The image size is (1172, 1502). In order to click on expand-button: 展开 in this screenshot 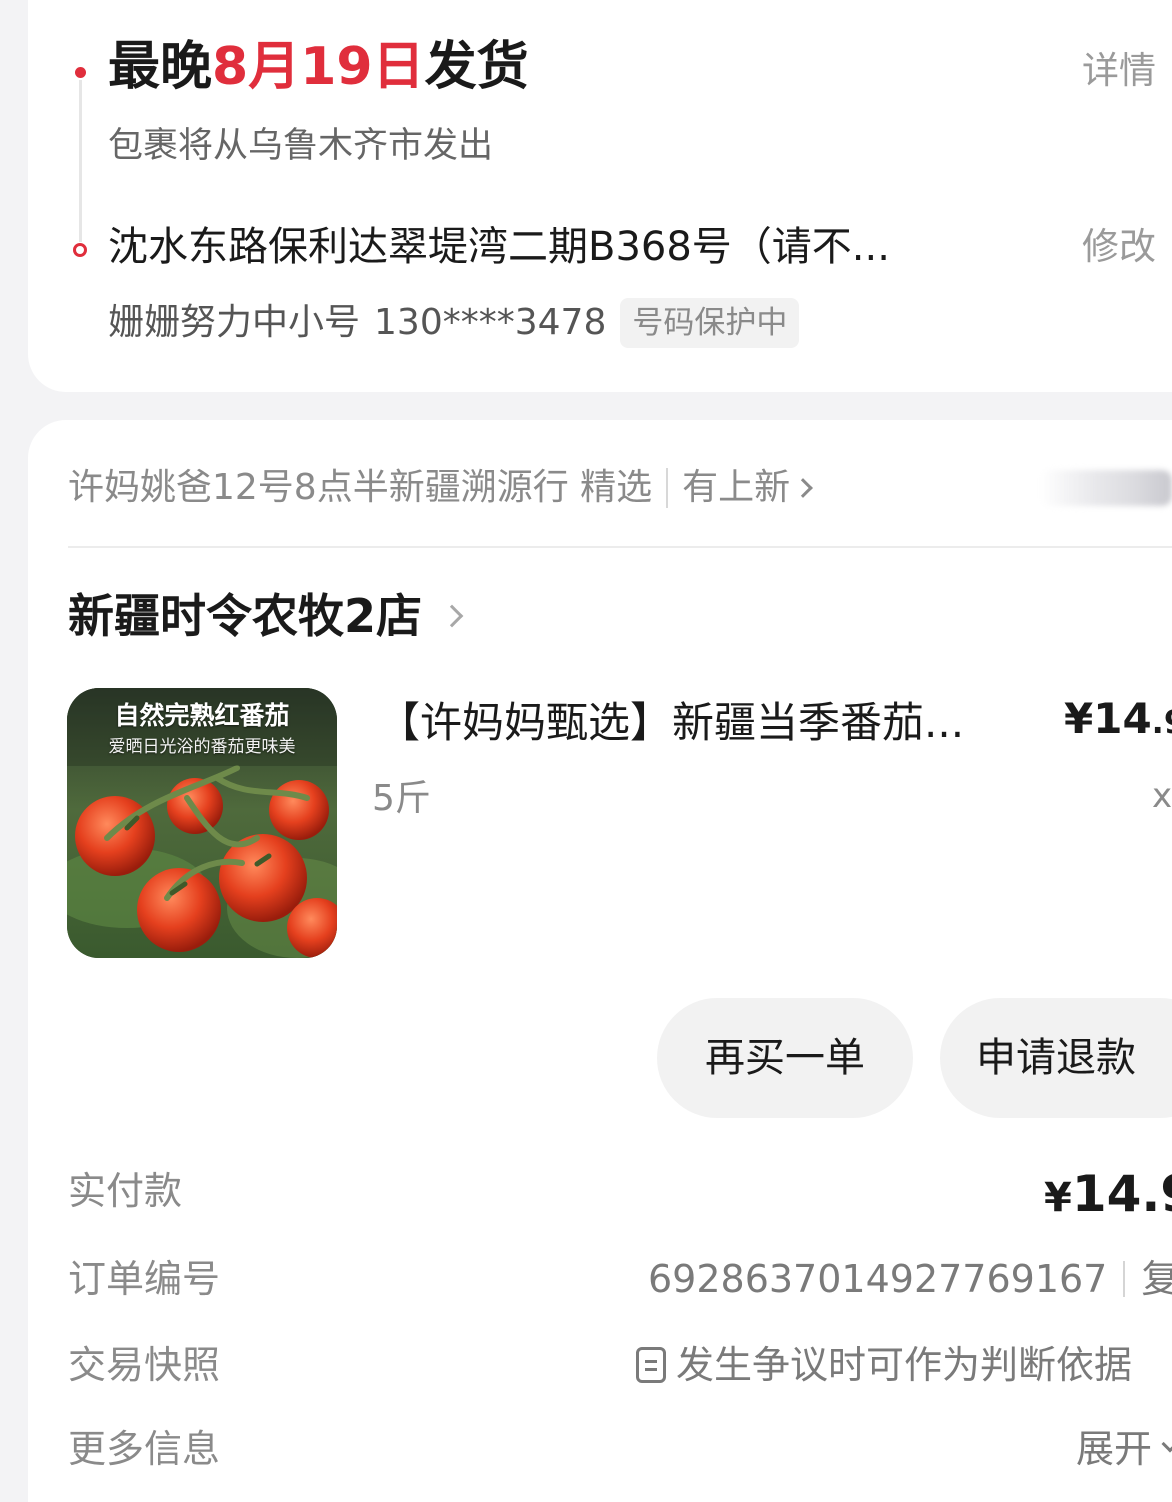, I will do `click(1124, 1449)`.